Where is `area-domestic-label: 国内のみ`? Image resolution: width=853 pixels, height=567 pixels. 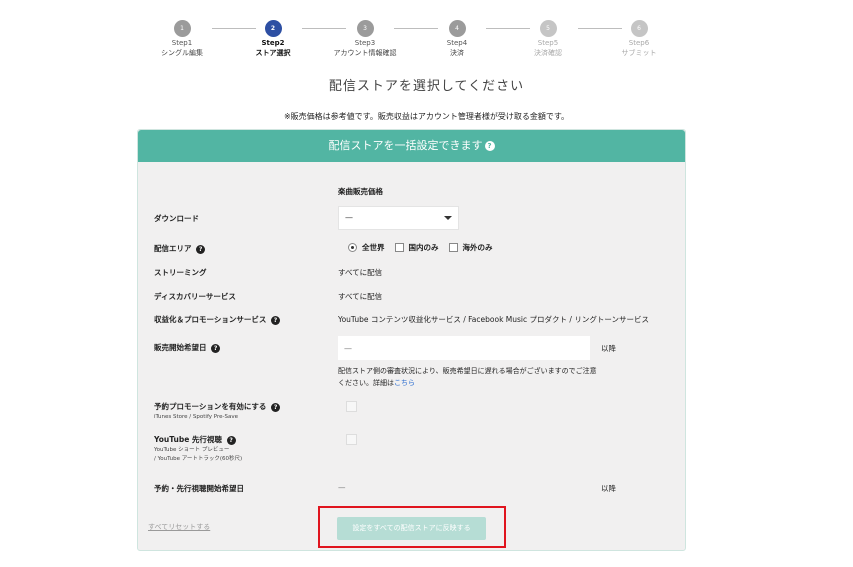
area-domestic-label: 国内のみ is located at coordinates (423, 247).